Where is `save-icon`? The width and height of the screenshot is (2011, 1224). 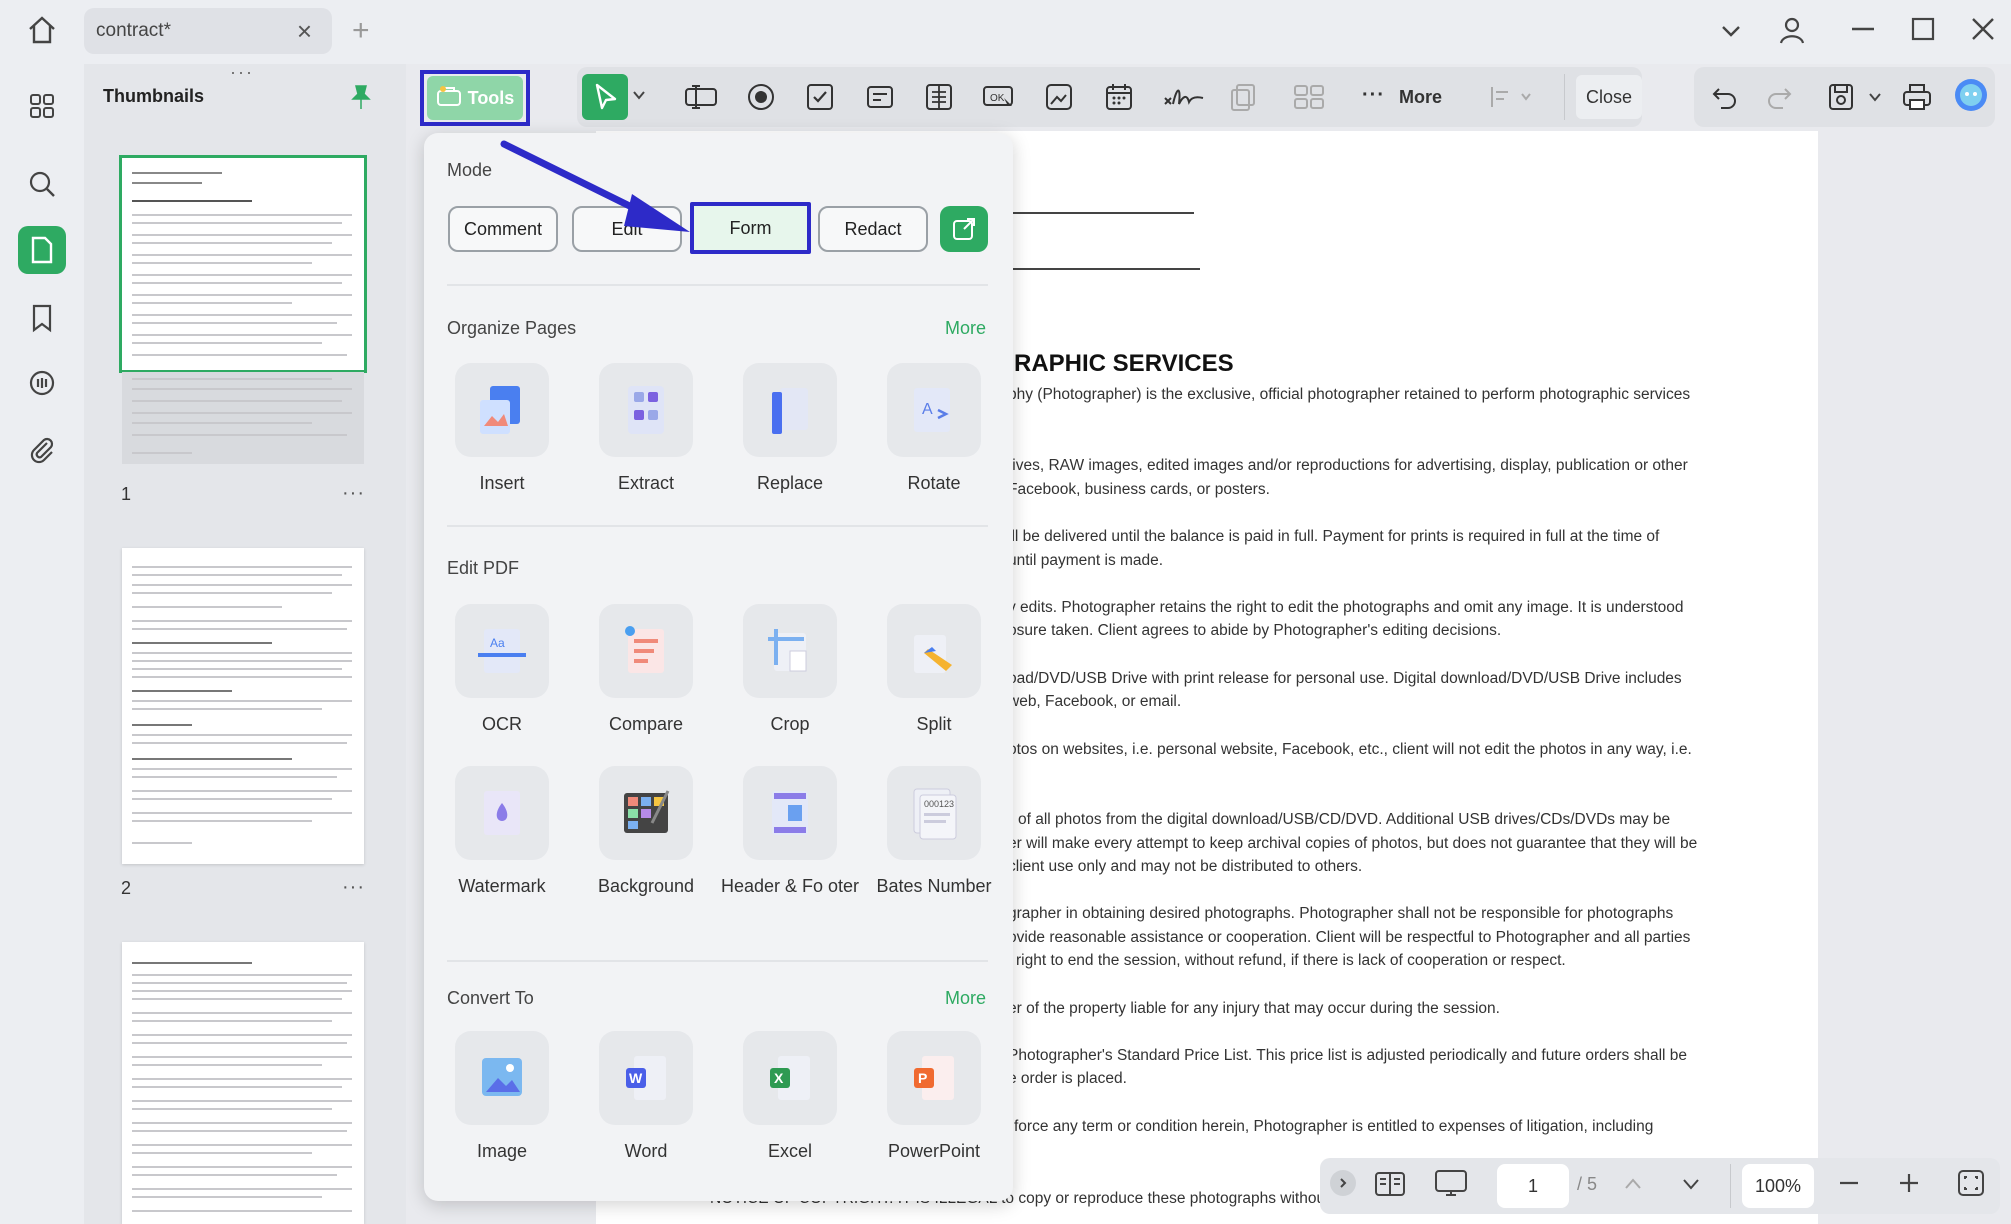 save-icon is located at coordinates (1841, 97).